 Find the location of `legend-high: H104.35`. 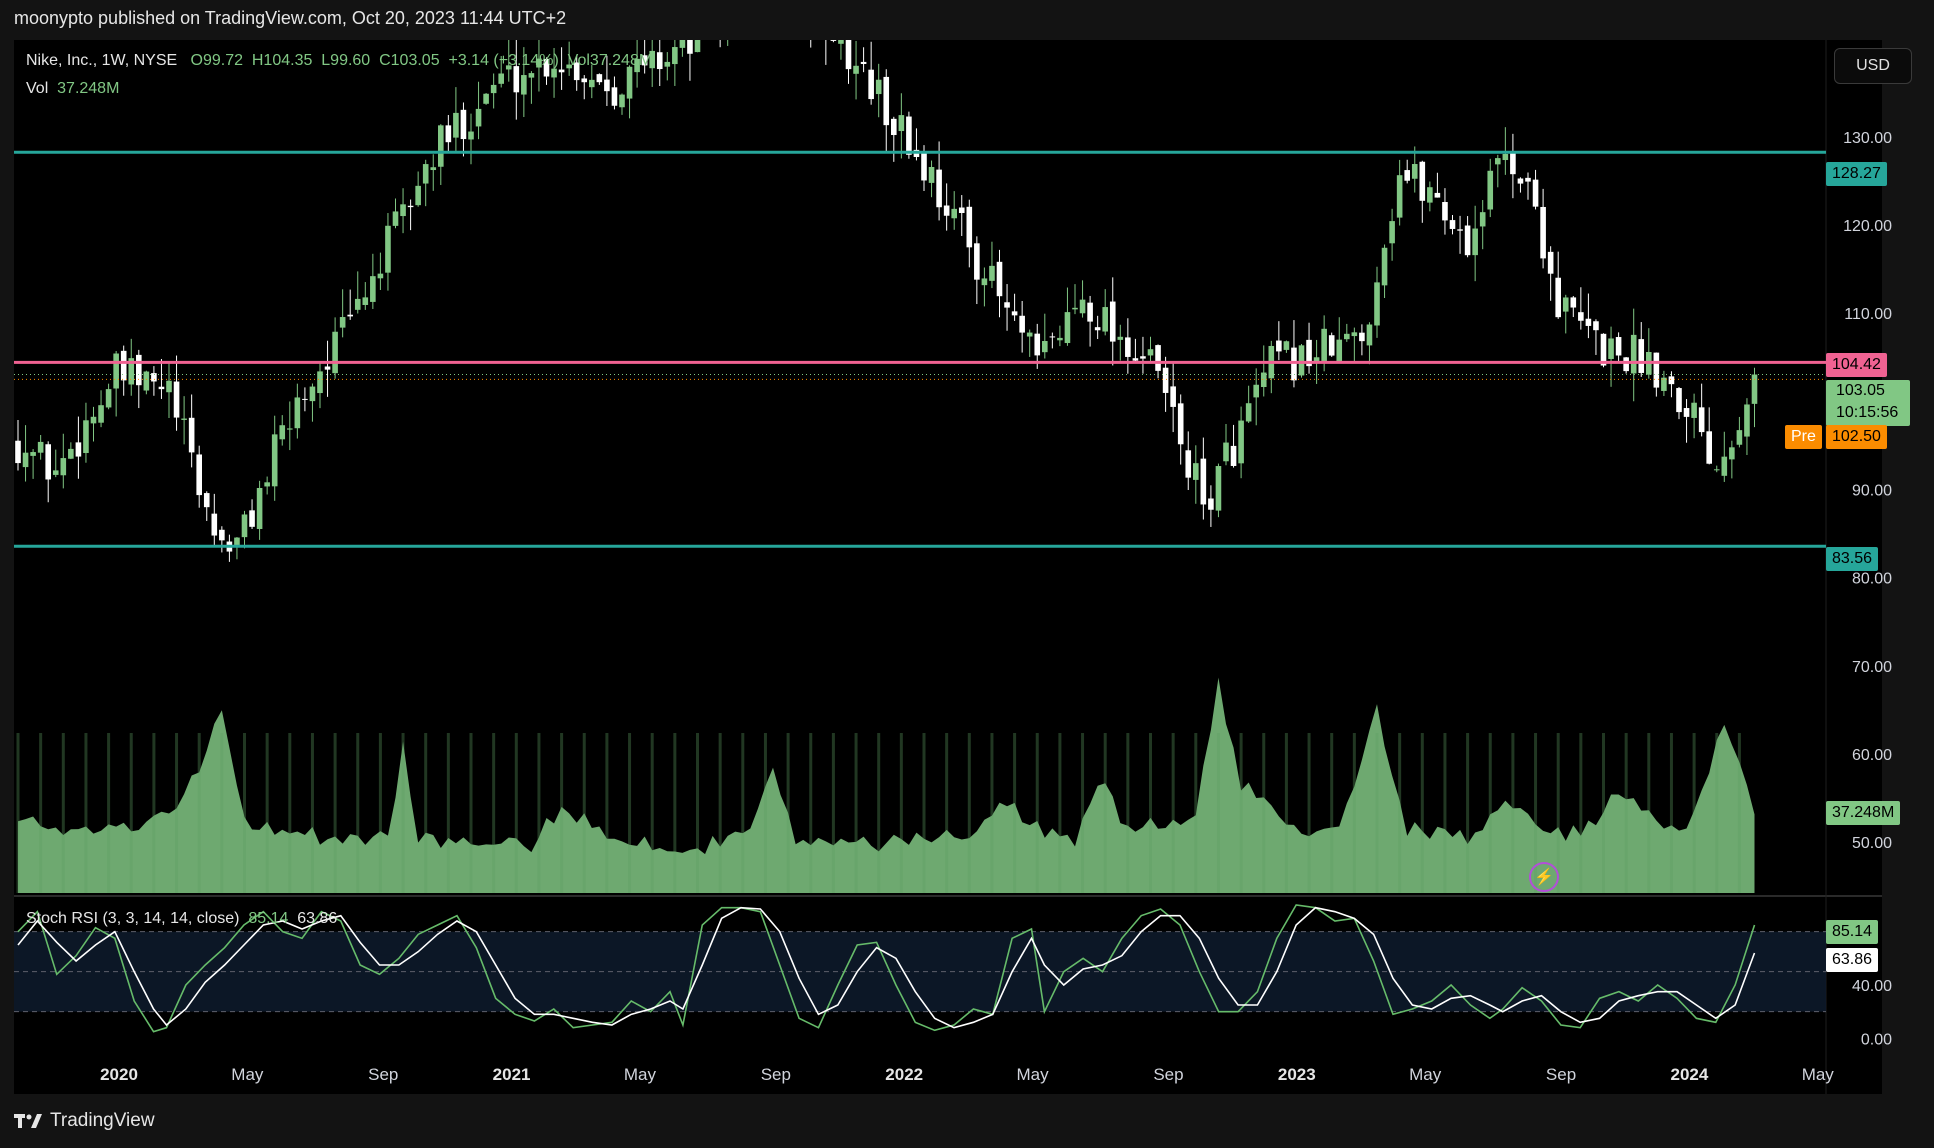

legend-high: H104.35 is located at coordinates (282, 60).